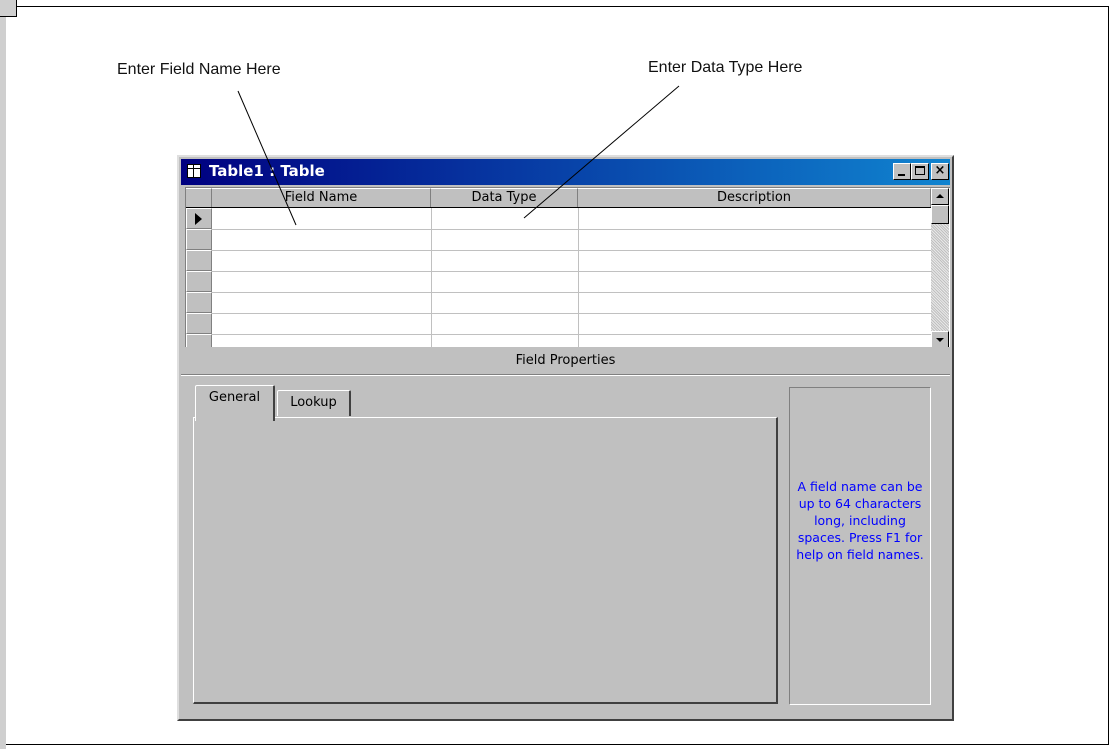  What do you see at coordinates (504, 197) in the screenshot?
I see `column-header-data-type: Data Type` at bounding box center [504, 197].